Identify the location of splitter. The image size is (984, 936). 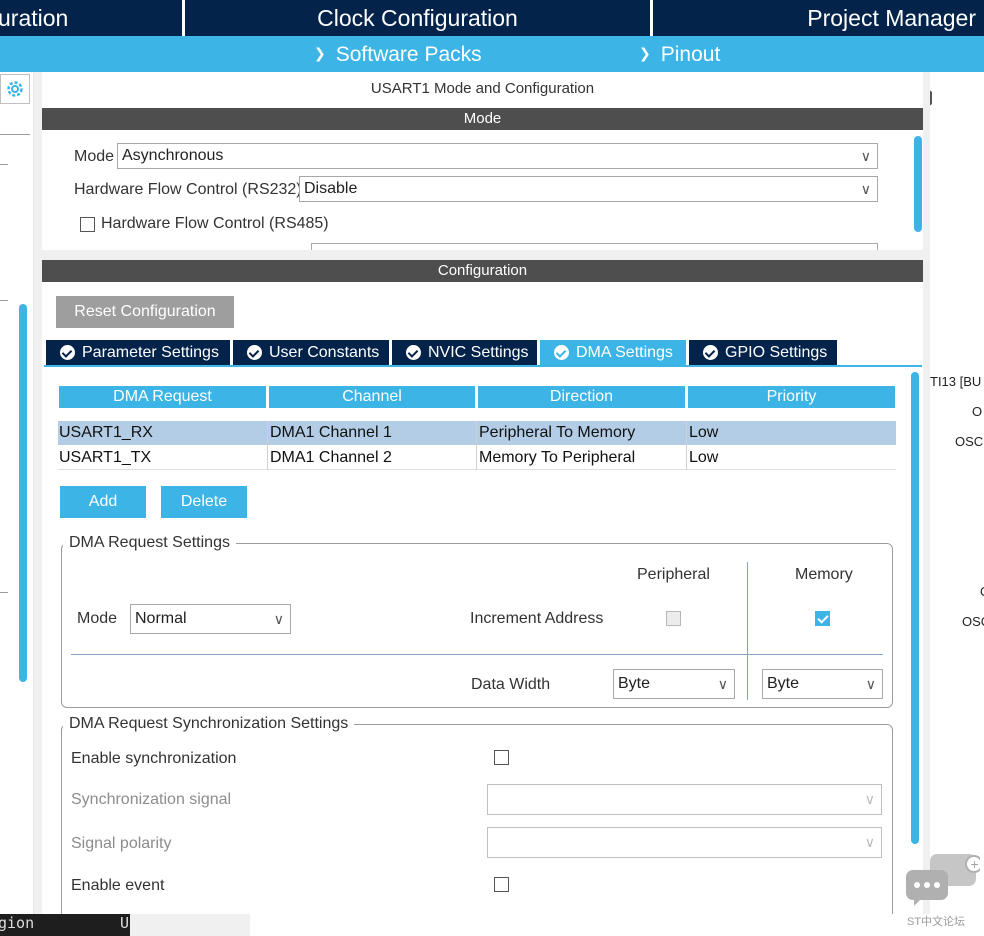
(482, 255).